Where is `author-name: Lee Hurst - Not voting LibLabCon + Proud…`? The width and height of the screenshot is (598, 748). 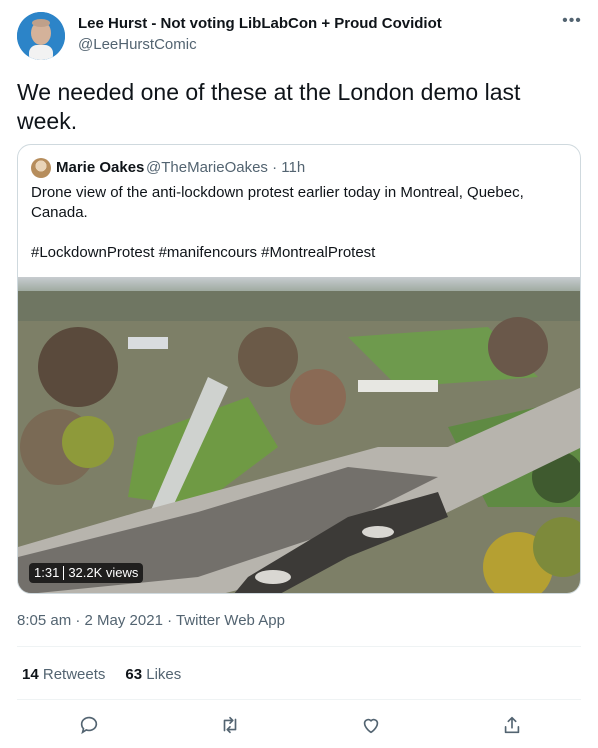 author-name: Lee Hurst - Not voting LibLabCon + Proud… is located at coordinates (260, 23).